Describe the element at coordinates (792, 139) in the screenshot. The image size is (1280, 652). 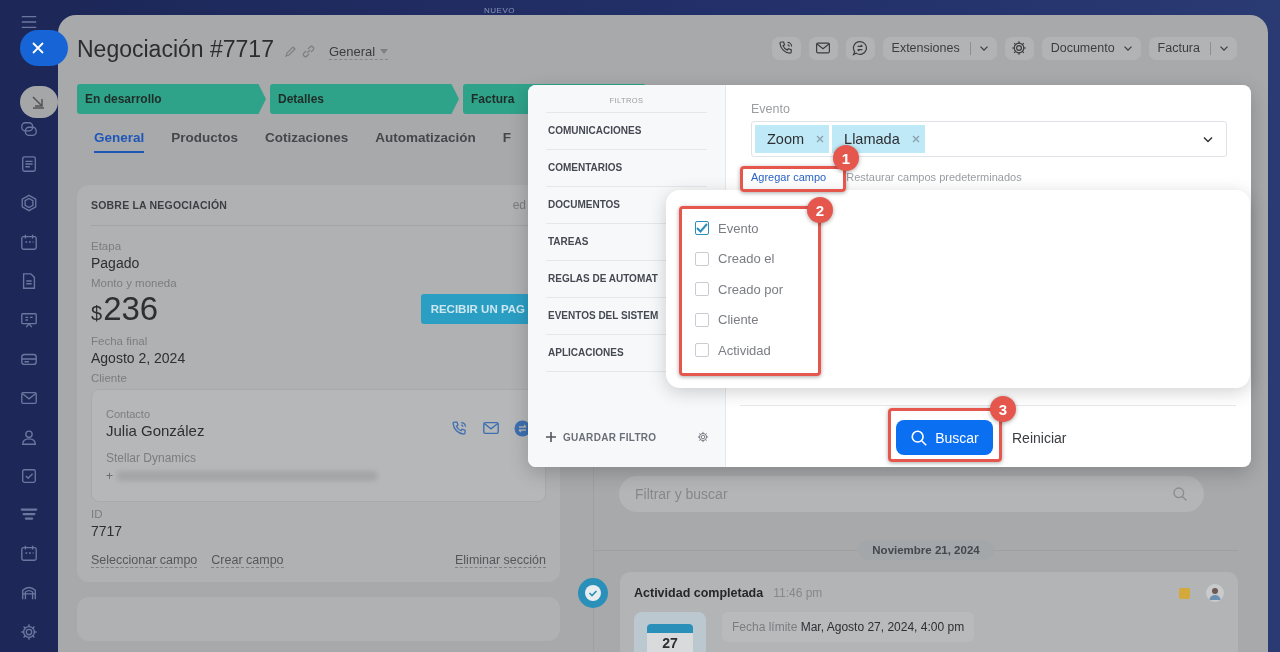
I see `tag-chip: Zoom` at that location.